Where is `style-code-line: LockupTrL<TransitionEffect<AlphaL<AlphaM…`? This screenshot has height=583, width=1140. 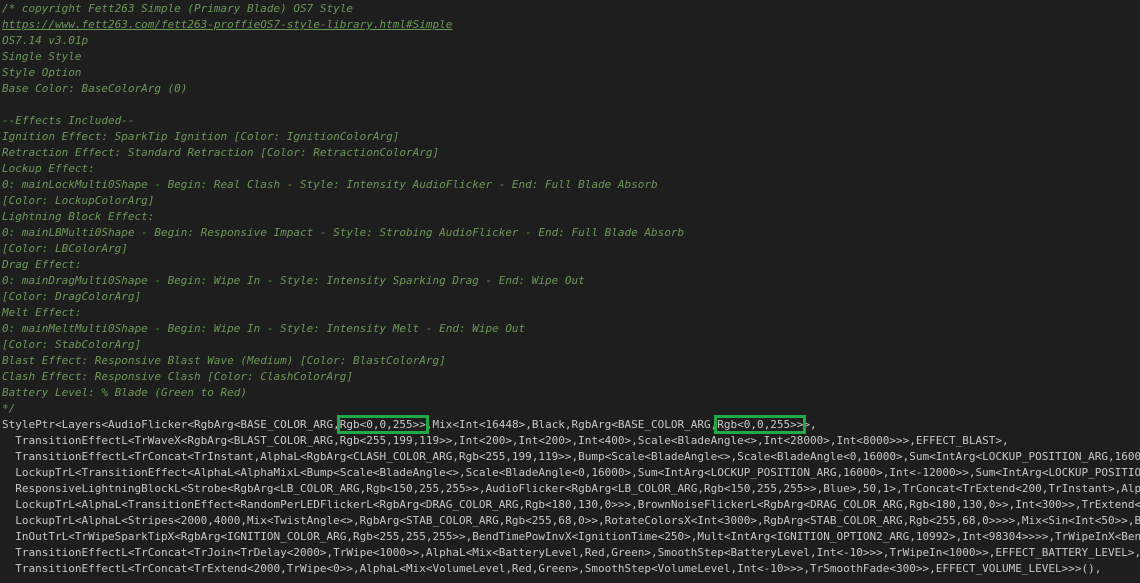 style-code-line: LockupTrL<TransitionEffect<AlphaL<AlphaM… is located at coordinates (577, 472).